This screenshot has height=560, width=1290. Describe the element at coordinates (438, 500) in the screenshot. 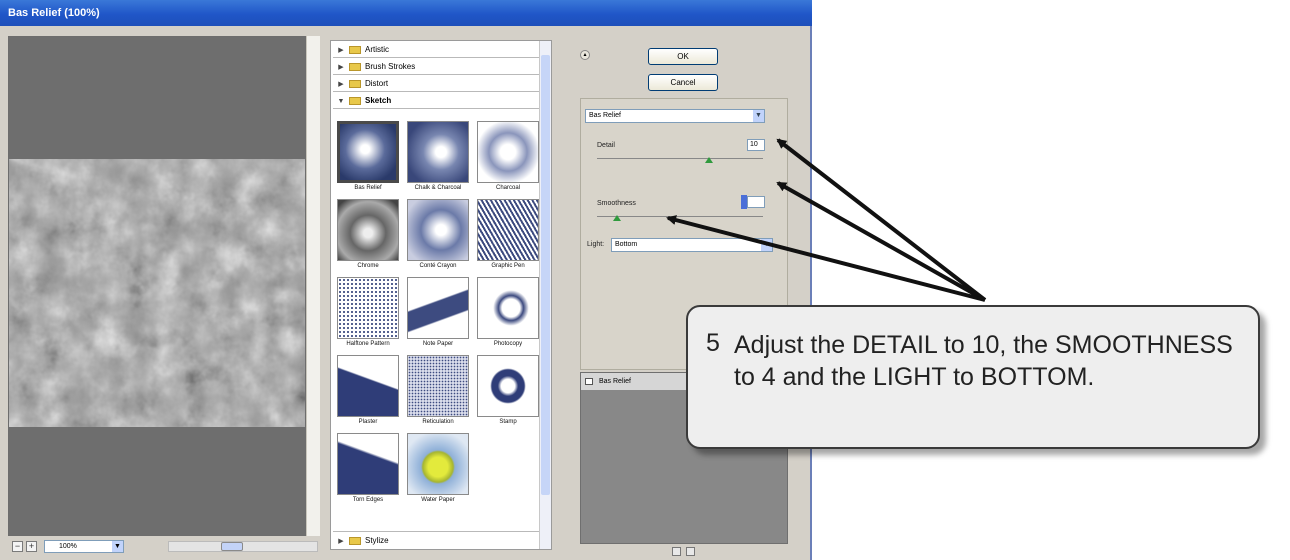

I see `filter-label: Water Paper` at that location.